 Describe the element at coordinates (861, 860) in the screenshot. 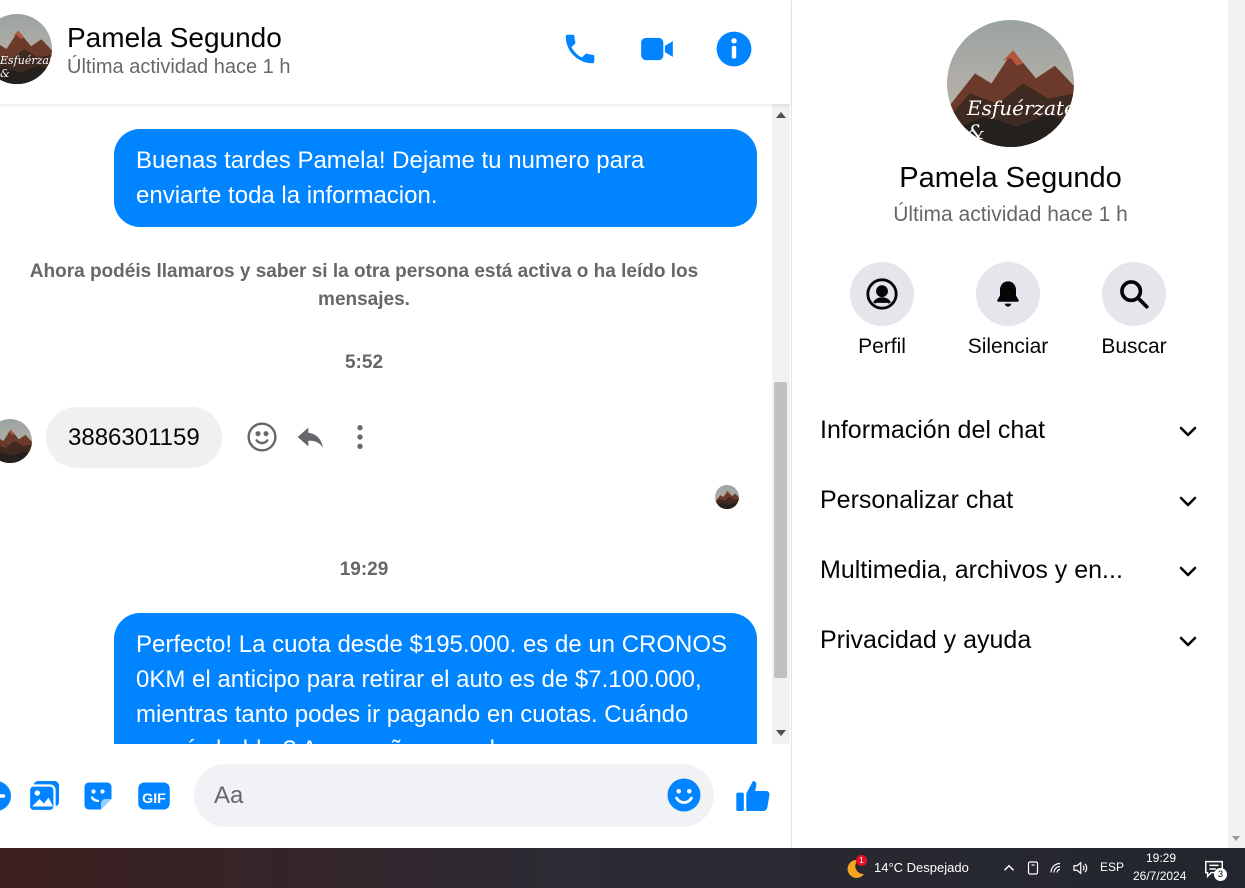

I see `weather-badge: 1` at that location.